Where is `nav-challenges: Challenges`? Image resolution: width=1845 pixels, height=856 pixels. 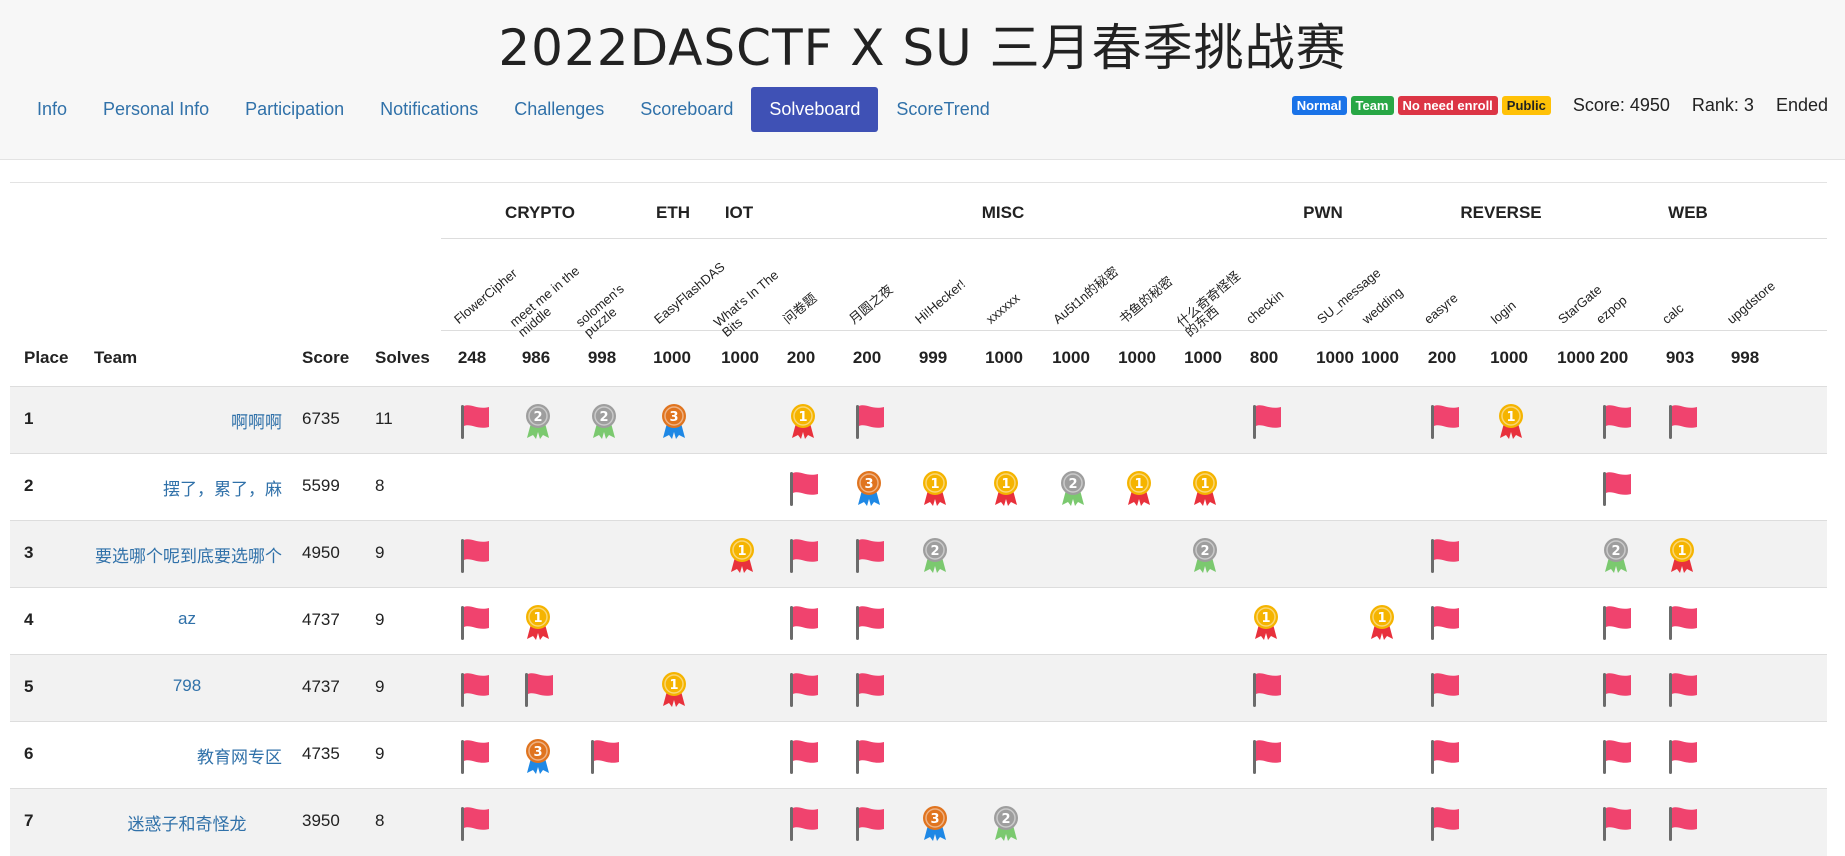
nav-challenges: Challenges is located at coordinates (559, 109).